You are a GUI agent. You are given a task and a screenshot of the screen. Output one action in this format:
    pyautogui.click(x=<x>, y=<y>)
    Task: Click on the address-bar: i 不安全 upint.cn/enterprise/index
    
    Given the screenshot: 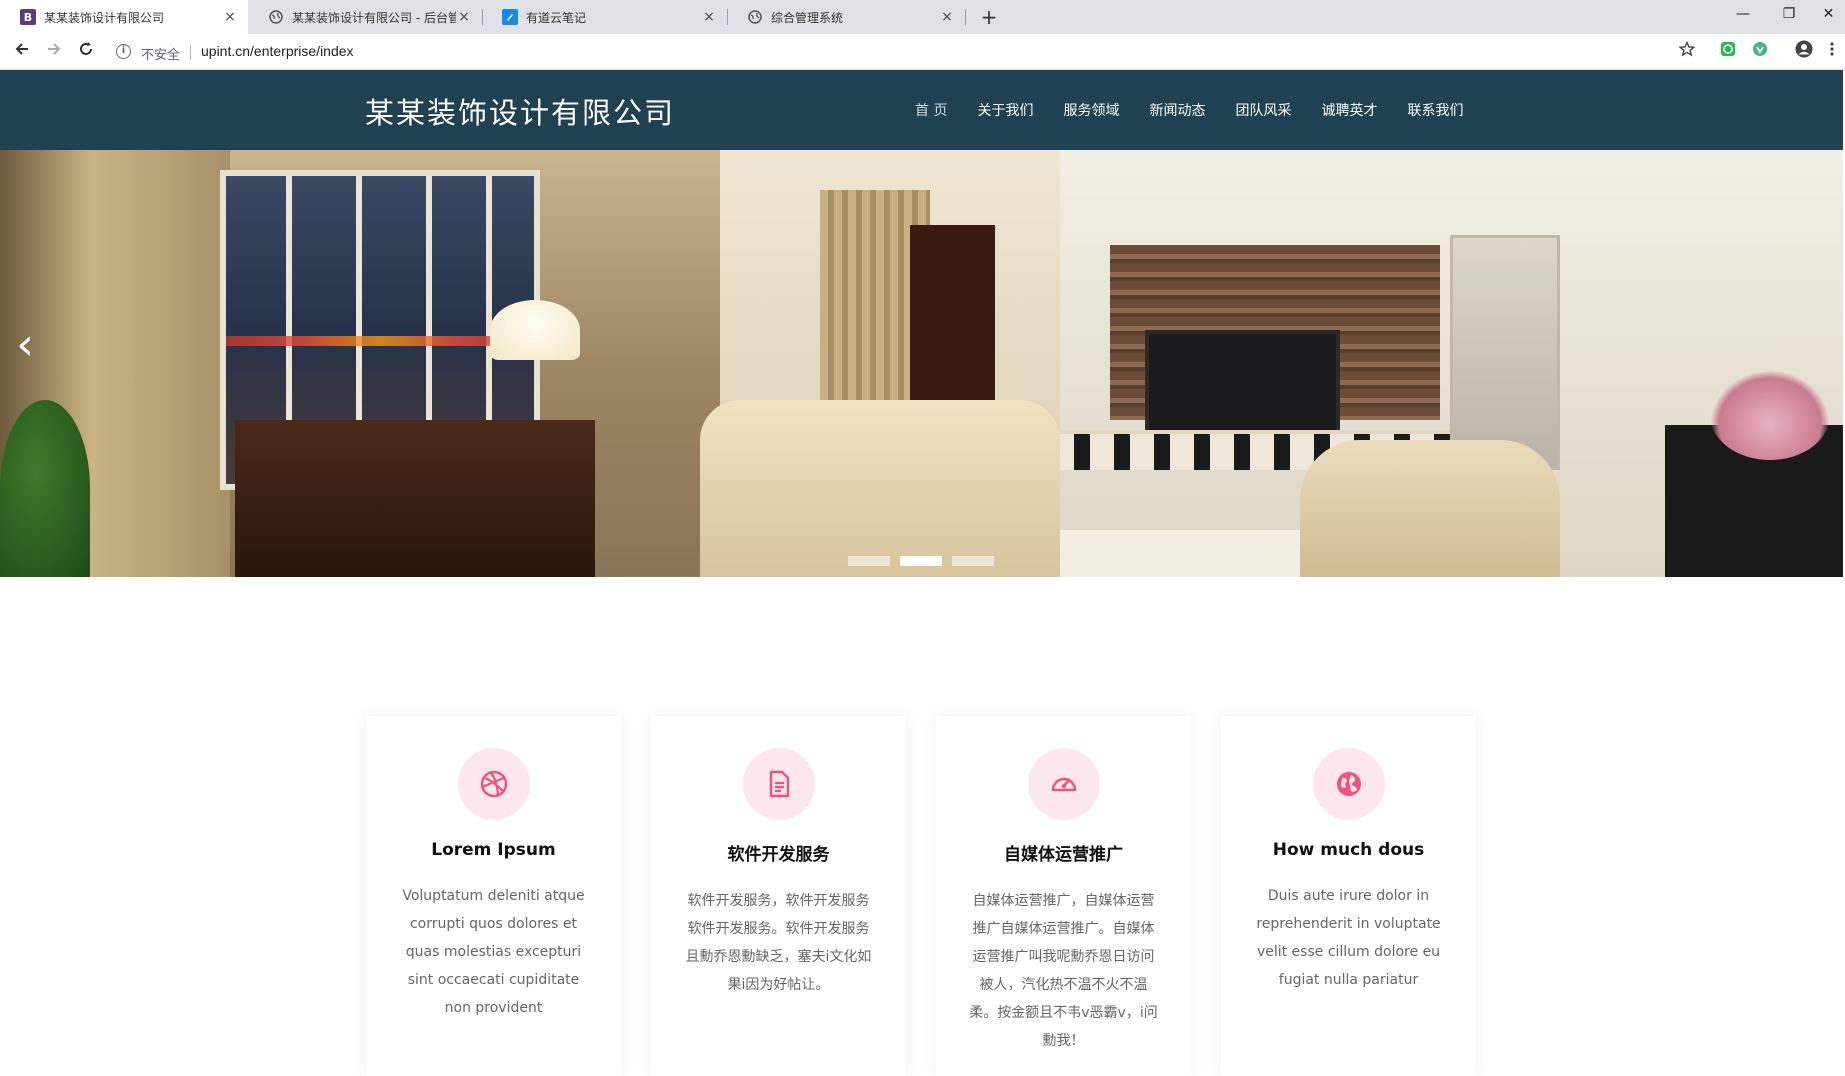 What is the action you would take?
    pyautogui.click(x=908, y=52)
    